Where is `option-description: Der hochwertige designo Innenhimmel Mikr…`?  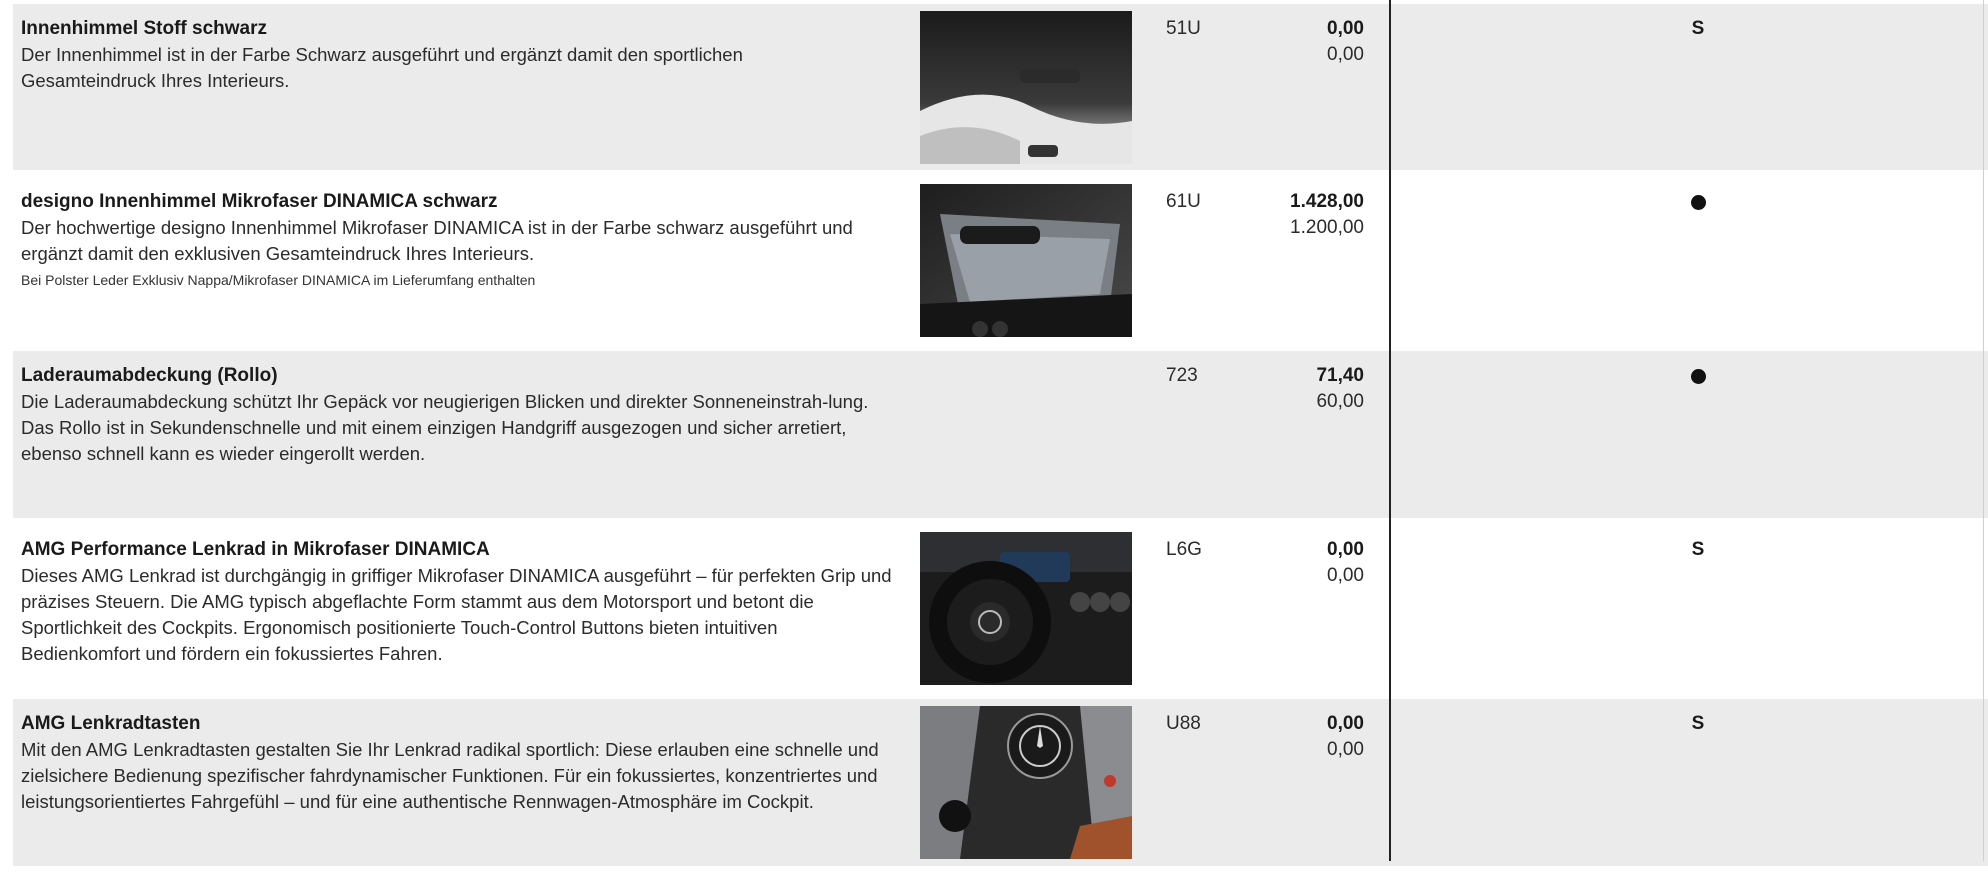
option-description: Der hochwertige designo Innenhimmel Mikr… is located at coordinates (437, 240).